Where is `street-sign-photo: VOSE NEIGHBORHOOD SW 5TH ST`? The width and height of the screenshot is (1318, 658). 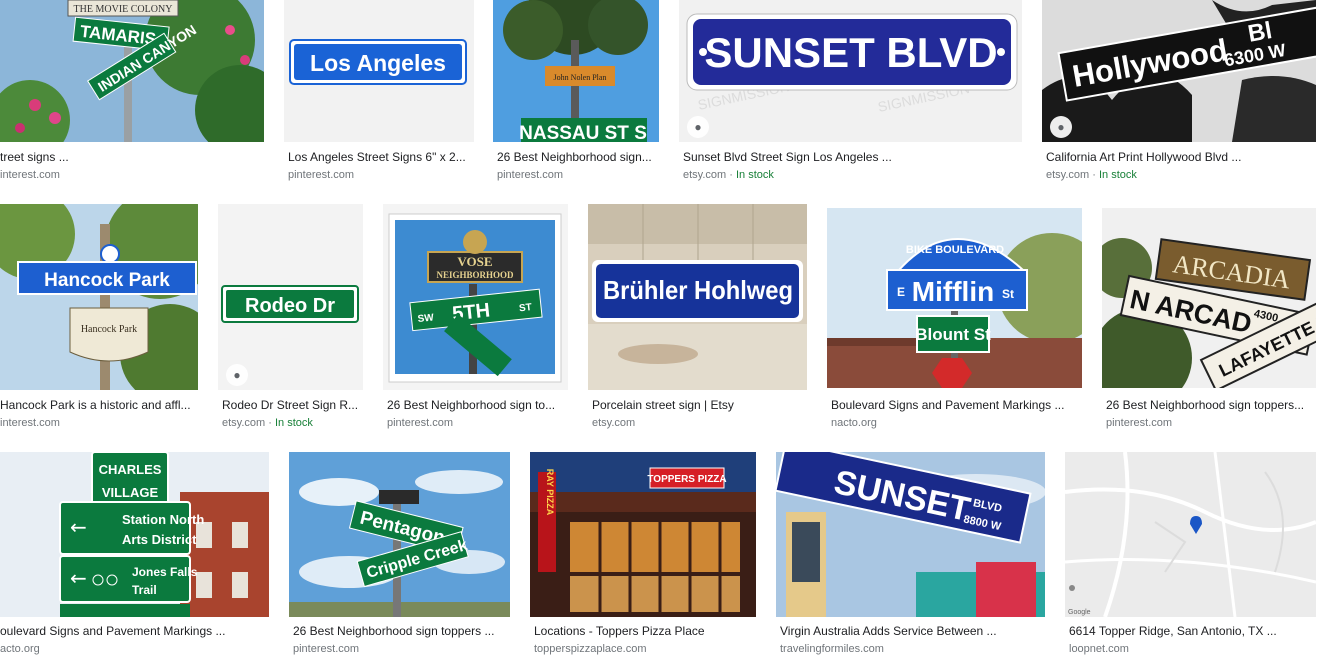
street-sign-photo: VOSE NEIGHBORHOOD SW 5TH ST is located at coordinates (475, 297).